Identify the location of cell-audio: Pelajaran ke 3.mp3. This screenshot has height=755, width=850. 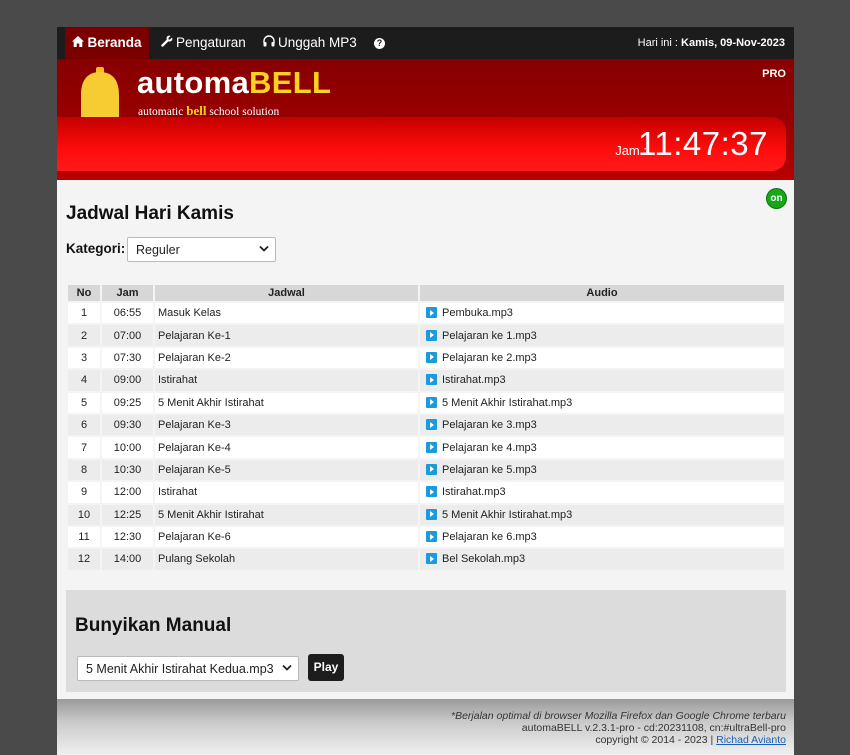
(602, 425).